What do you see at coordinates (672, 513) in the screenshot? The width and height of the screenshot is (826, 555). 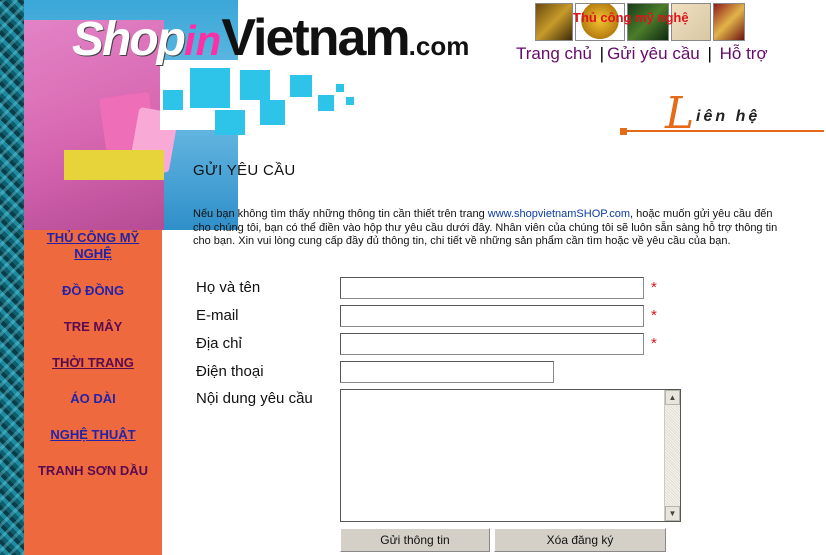 I see `scroll-down-arrow-icon: ▼` at bounding box center [672, 513].